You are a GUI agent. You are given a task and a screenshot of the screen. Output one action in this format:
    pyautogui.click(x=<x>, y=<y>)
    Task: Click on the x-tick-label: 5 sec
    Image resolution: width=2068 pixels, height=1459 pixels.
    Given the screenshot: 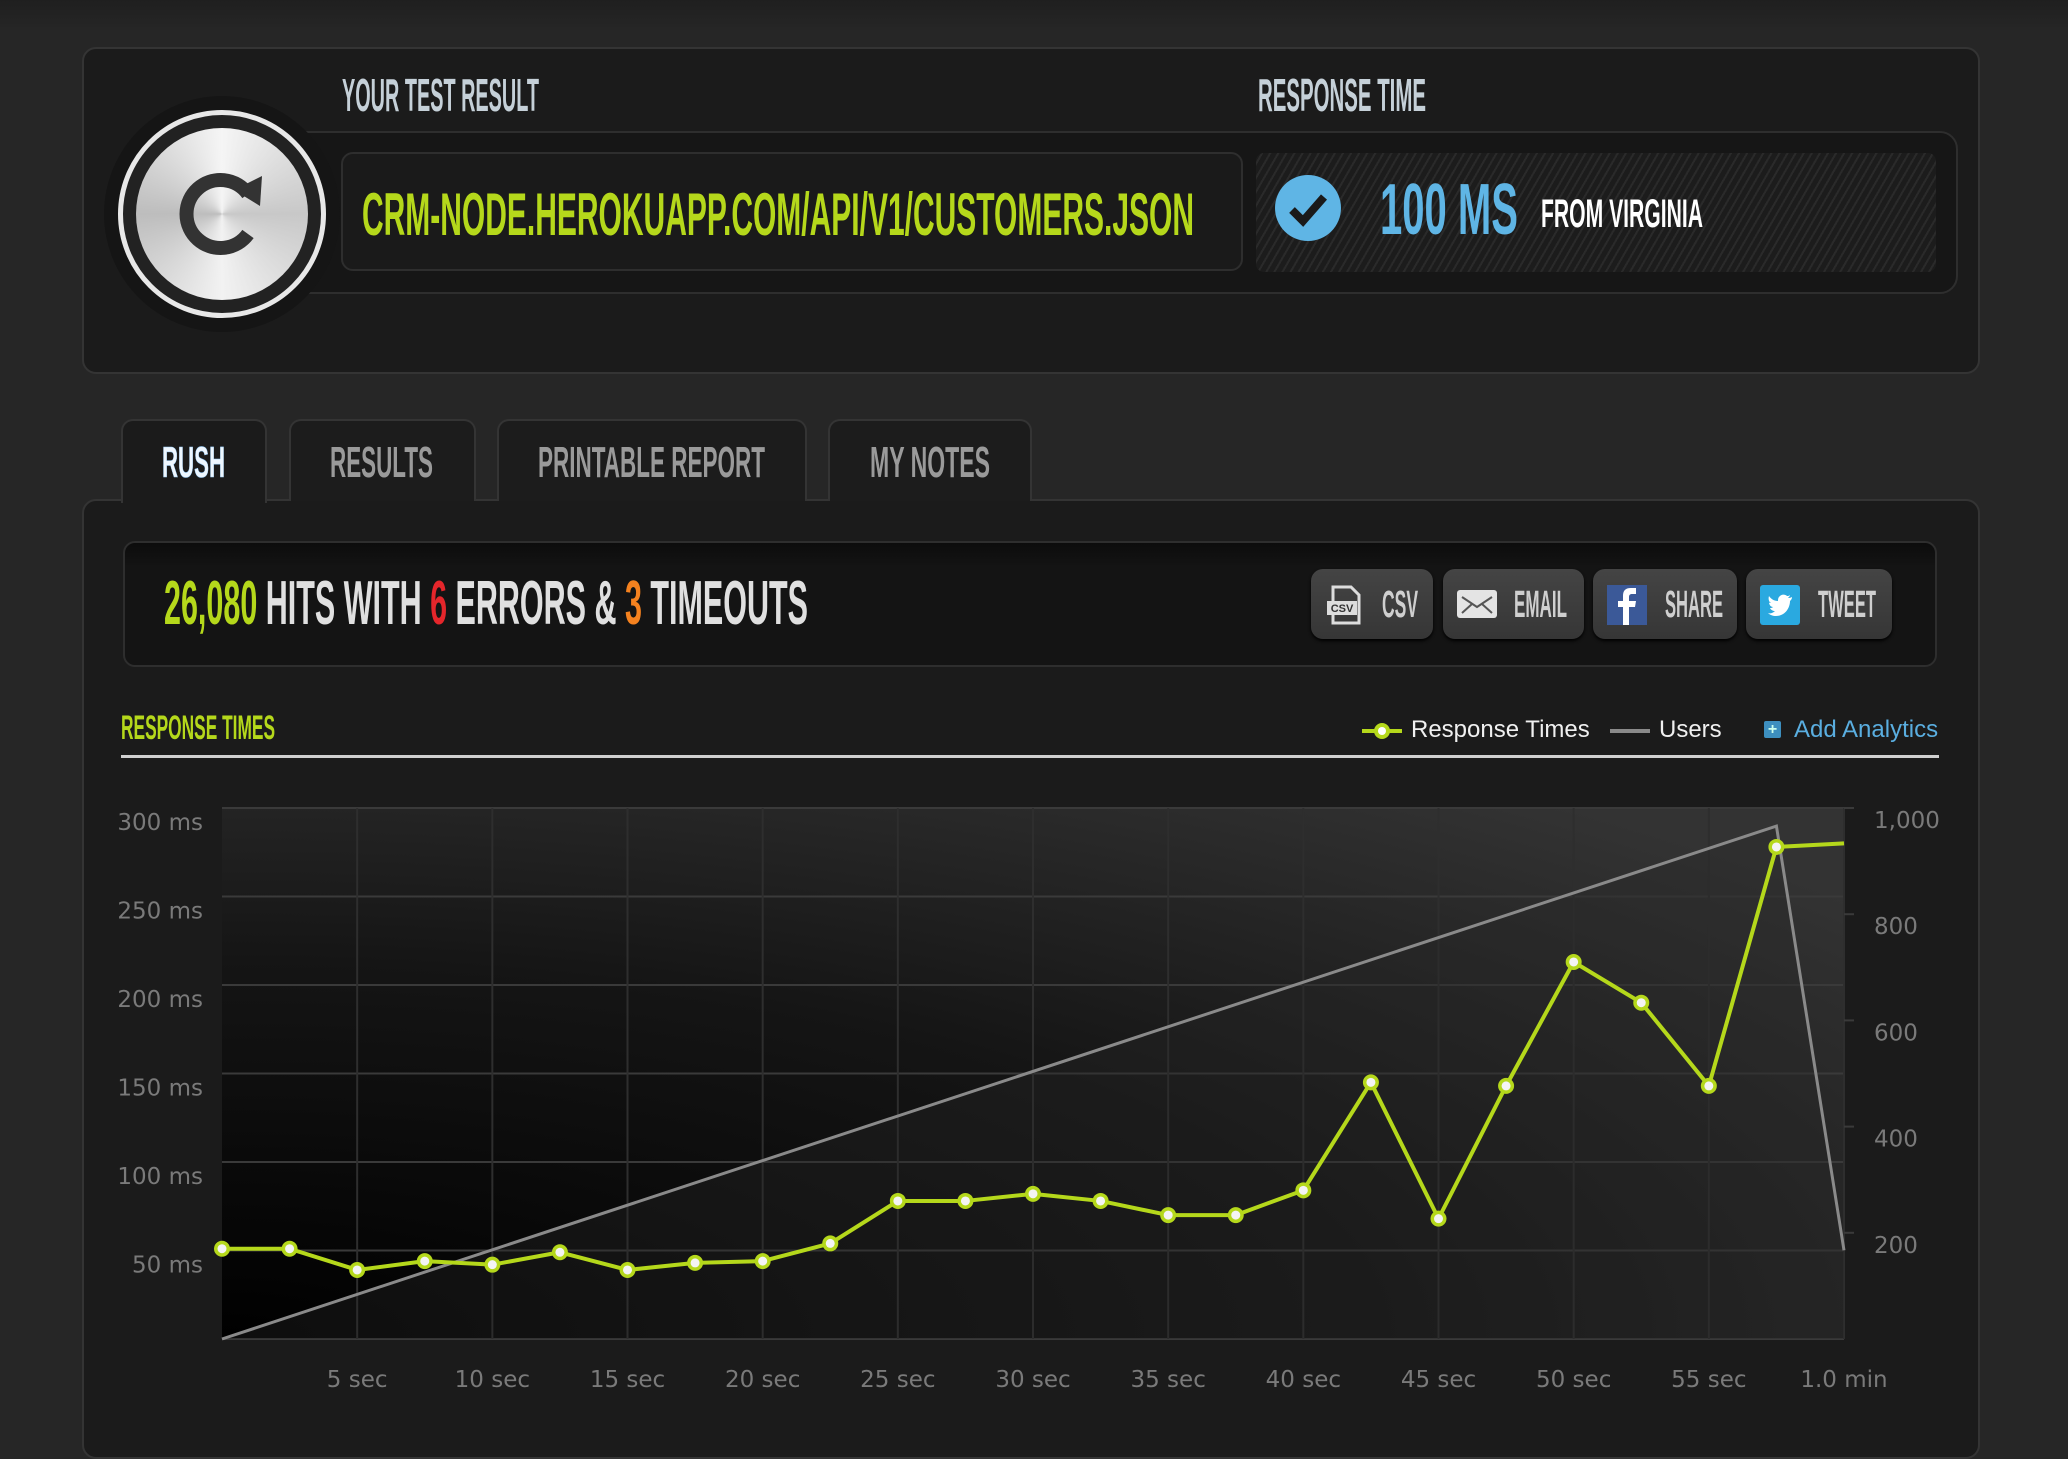 What is the action you would take?
    pyautogui.click(x=357, y=1380)
    